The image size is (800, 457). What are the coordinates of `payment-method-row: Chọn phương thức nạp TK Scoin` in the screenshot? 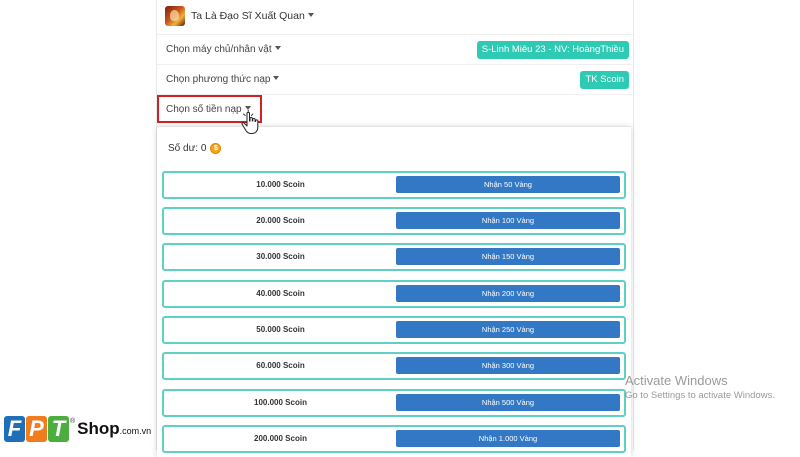 It's located at (395, 79).